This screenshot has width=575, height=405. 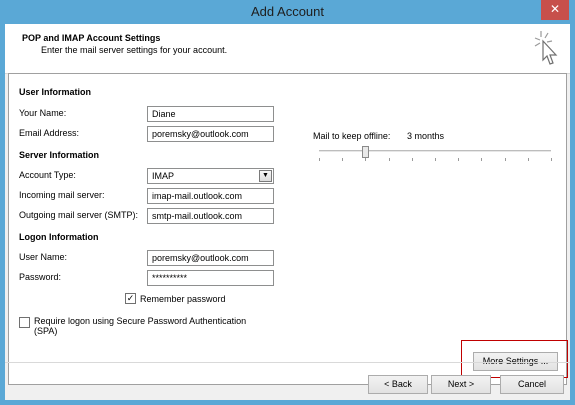 What do you see at coordinates (62, 195) in the screenshot?
I see `incoming-server-label: Incoming mail server:` at bounding box center [62, 195].